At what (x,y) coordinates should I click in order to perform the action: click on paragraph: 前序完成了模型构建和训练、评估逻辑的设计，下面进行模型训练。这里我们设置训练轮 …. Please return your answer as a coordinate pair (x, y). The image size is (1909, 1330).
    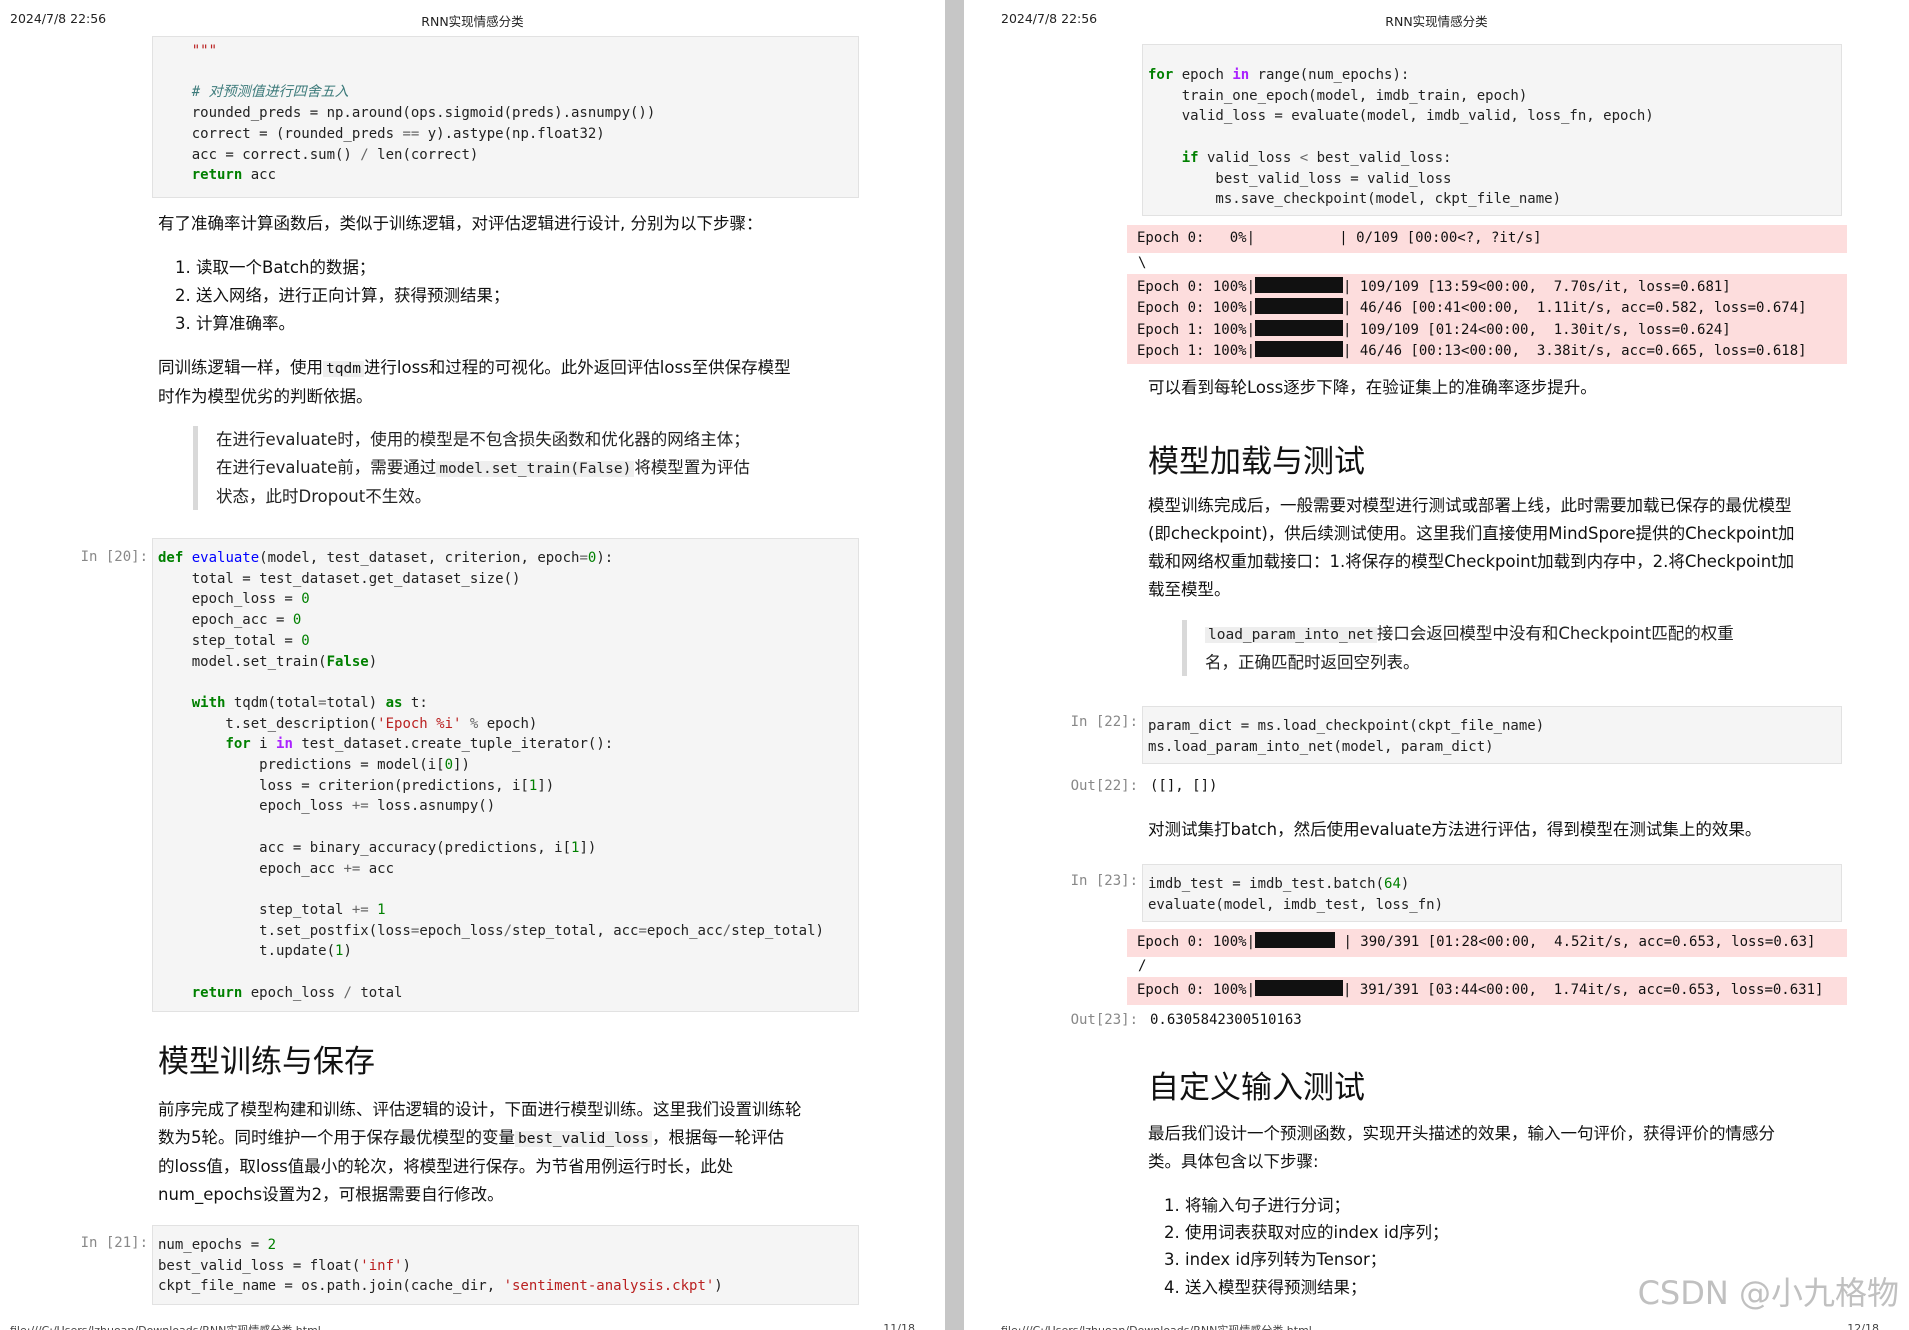
    Looking at the image, I should click on (480, 1152).